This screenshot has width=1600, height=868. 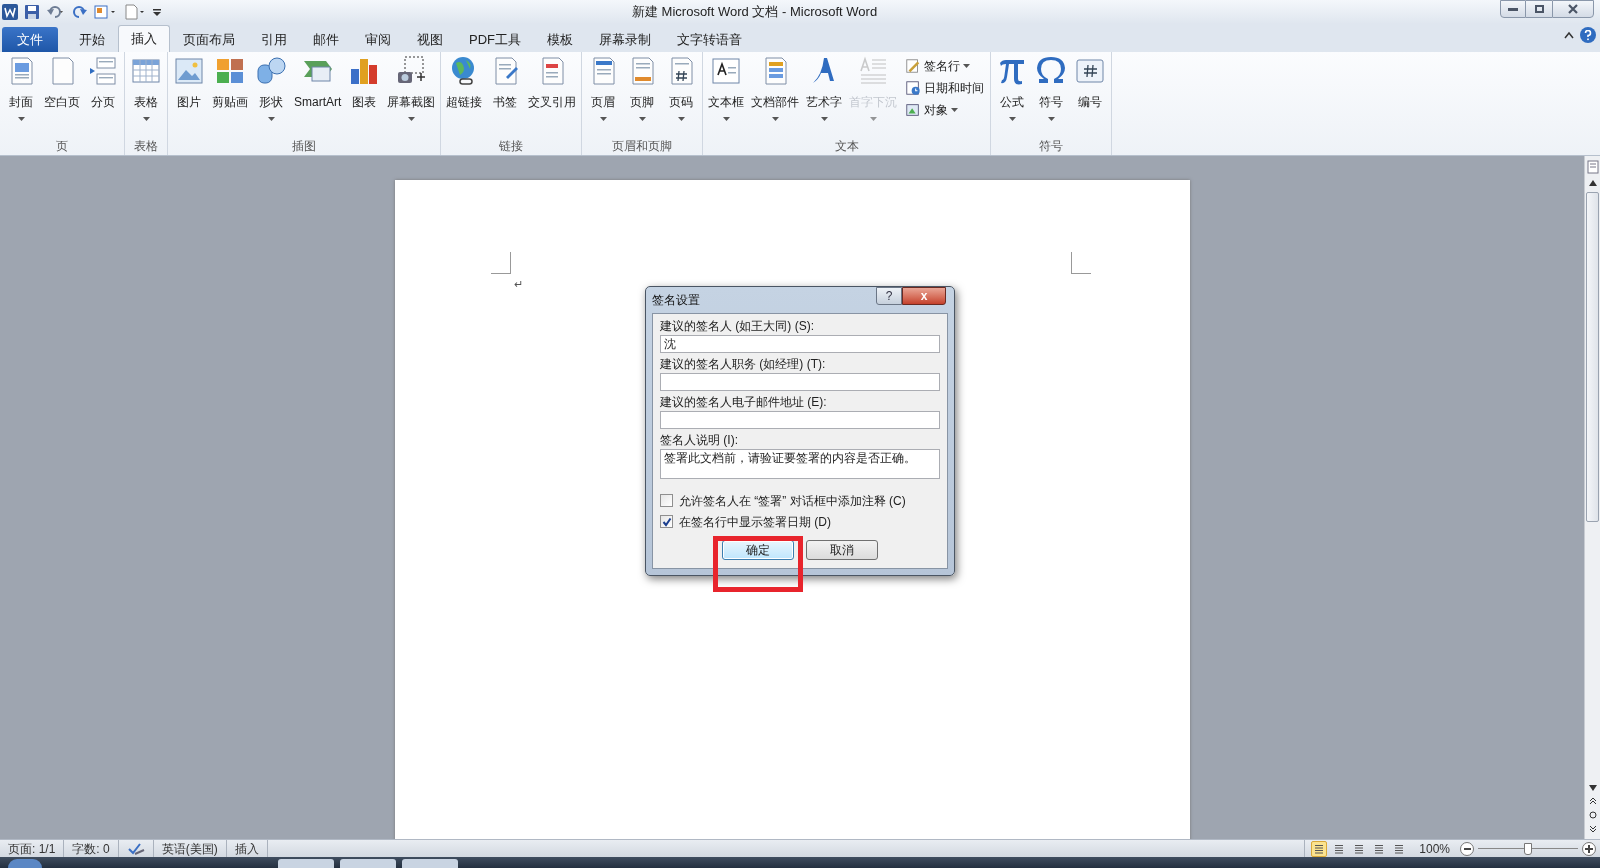 What do you see at coordinates (889, 296) in the screenshot?
I see `help-button: ?` at bounding box center [889, 296].